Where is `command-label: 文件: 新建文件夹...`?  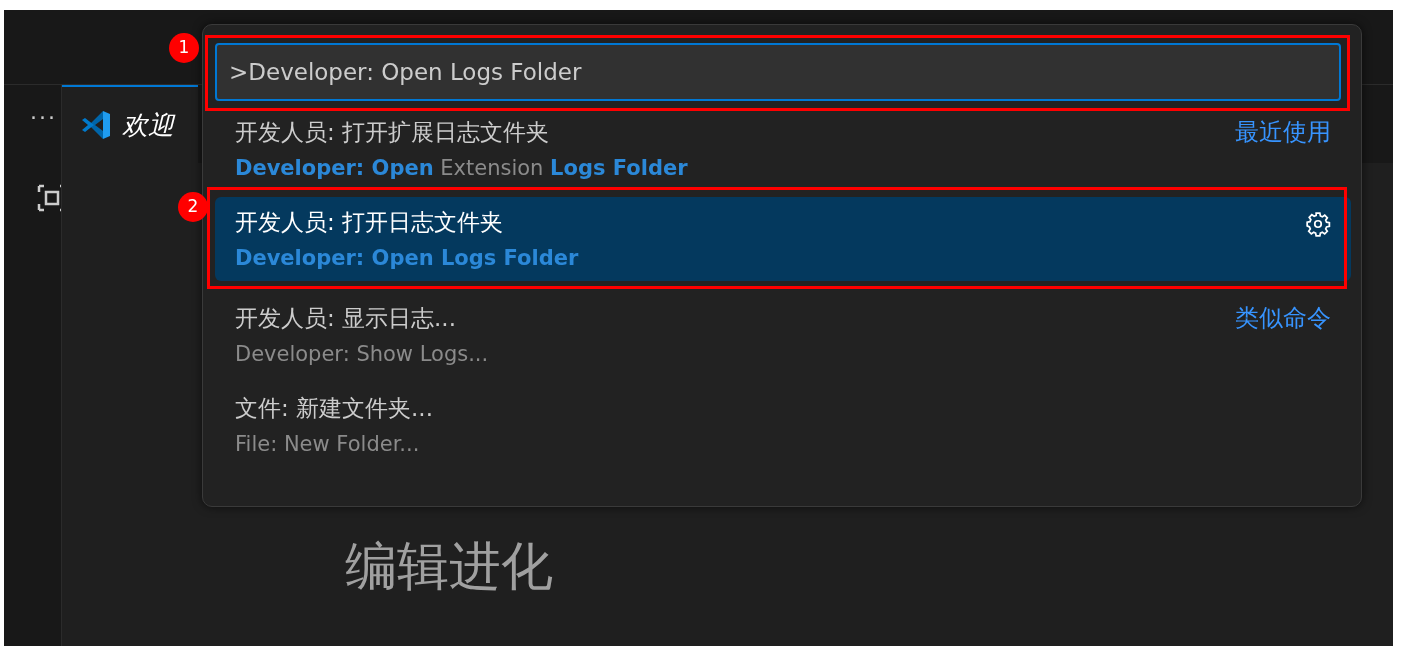 command-label: 文件: 新建文件夹... is located at coordinates (334, 408).